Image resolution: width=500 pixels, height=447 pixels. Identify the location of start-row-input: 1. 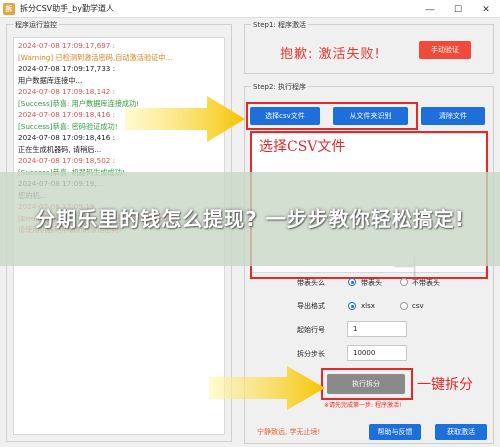
(377, 329).